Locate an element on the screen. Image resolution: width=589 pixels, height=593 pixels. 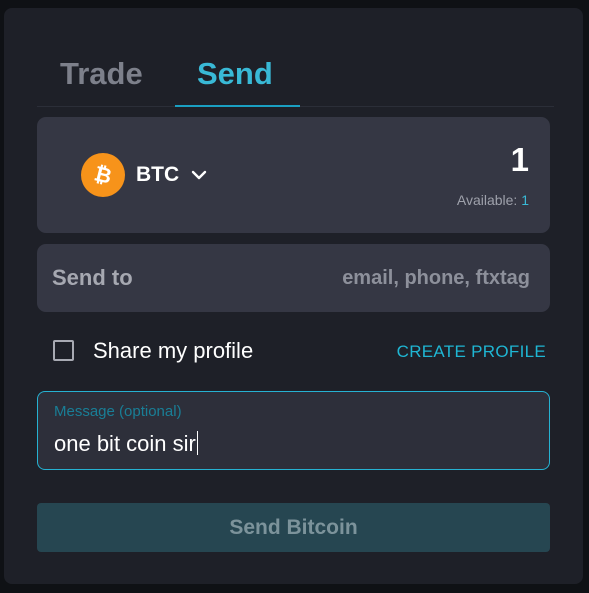
active-tab-indicator is located at coordinates (237, 106).